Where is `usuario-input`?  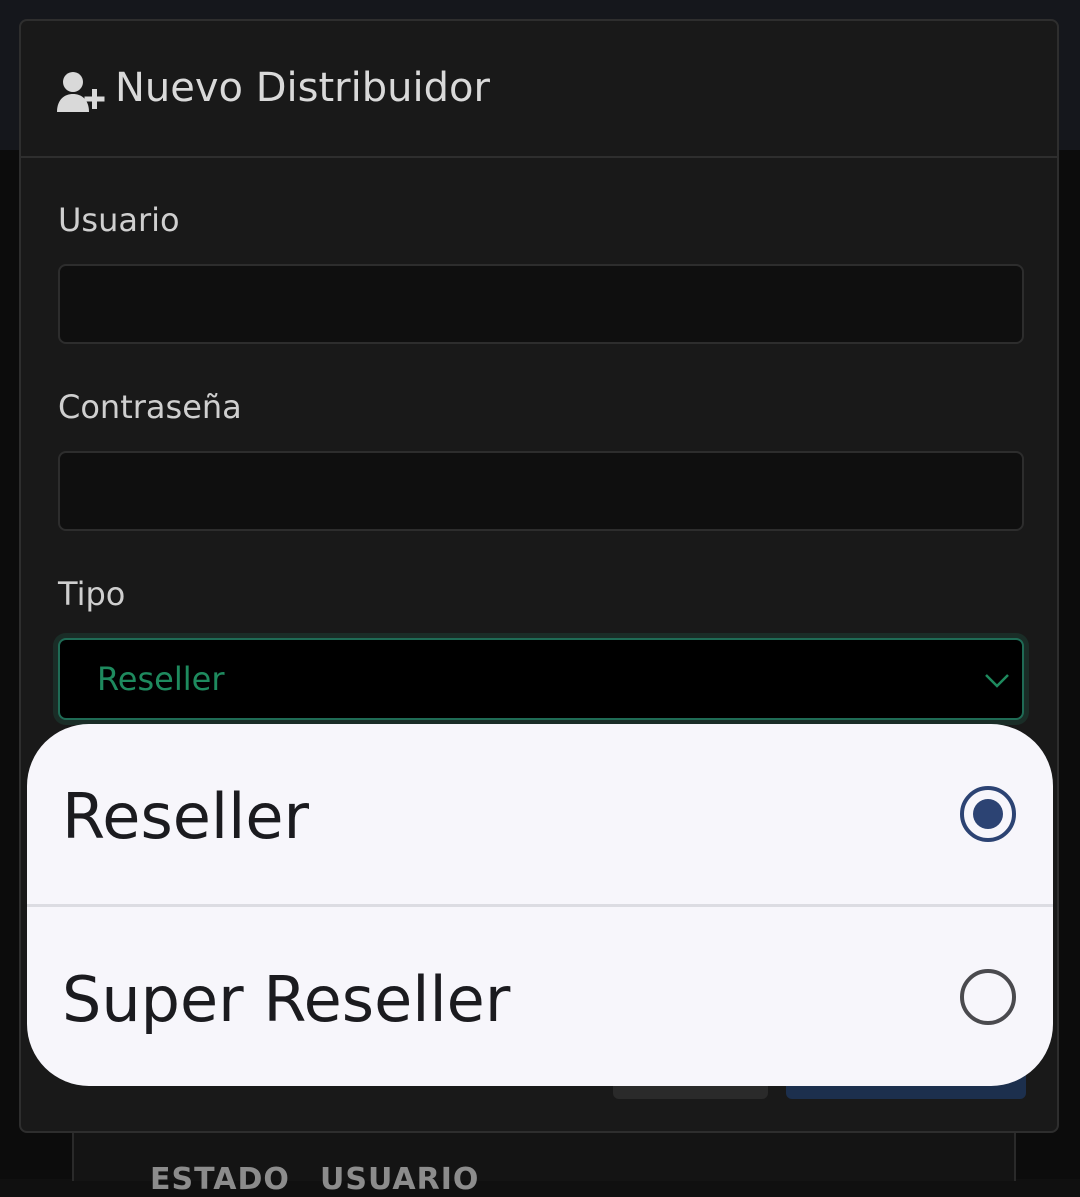 usuario-input is located at coordinates (541, 304).